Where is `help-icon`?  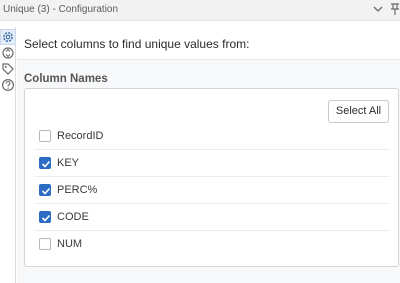 help-icon is located at coordinates (8, 85).